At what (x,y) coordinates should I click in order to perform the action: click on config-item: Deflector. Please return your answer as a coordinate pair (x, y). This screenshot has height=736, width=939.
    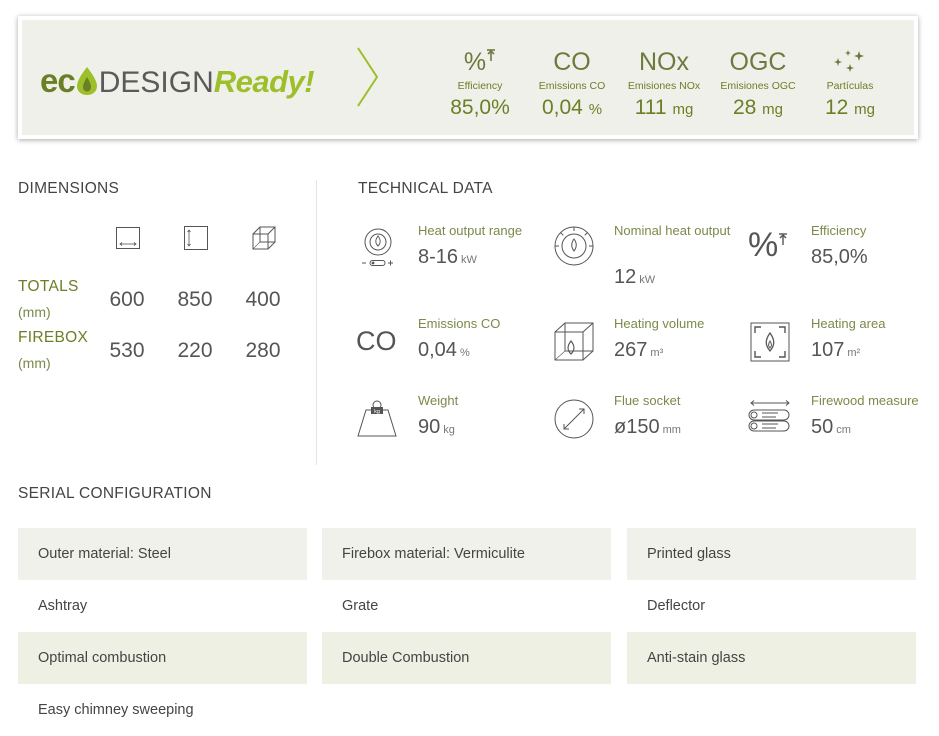
    Looking at the image, I should click on (676, 606).